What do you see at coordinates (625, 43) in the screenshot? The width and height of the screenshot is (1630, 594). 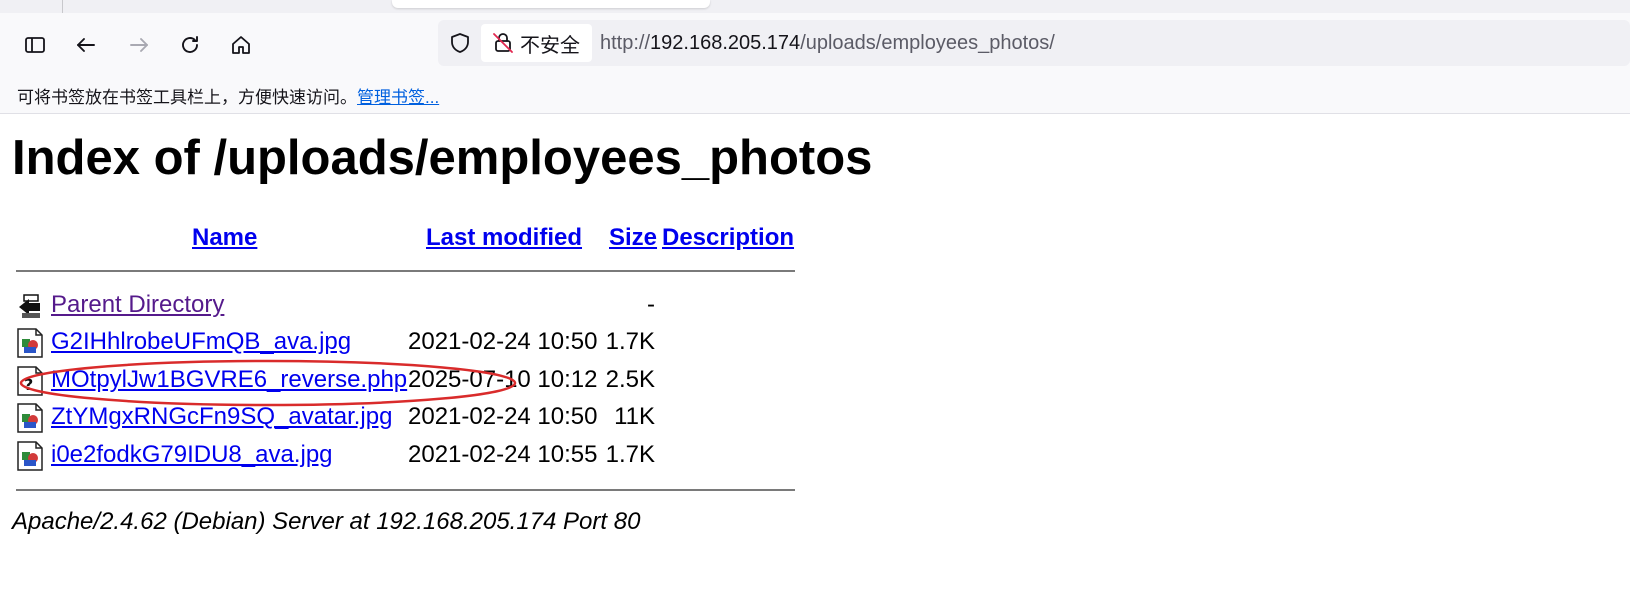 I see `url-scheme: http://` at bounding box center [625, 43].